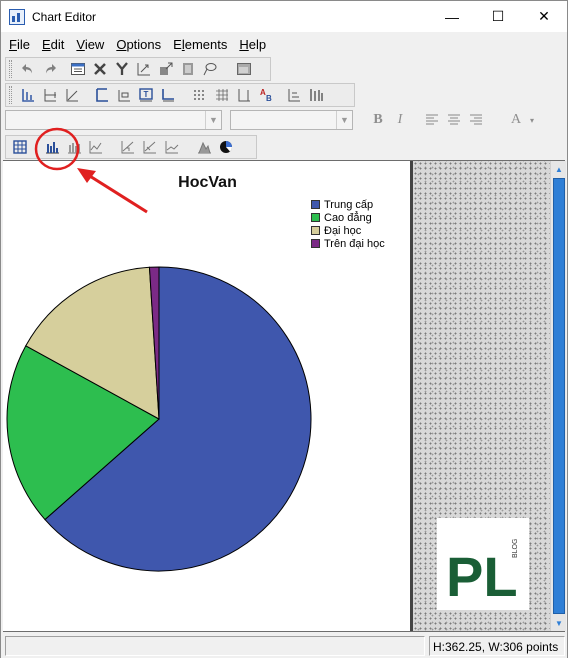 The image size is (568, 658). Describe the element at coordinates (497, 646) in the screenshot. I see `status-dimensions: H:362.25, W:306 points` at that location.